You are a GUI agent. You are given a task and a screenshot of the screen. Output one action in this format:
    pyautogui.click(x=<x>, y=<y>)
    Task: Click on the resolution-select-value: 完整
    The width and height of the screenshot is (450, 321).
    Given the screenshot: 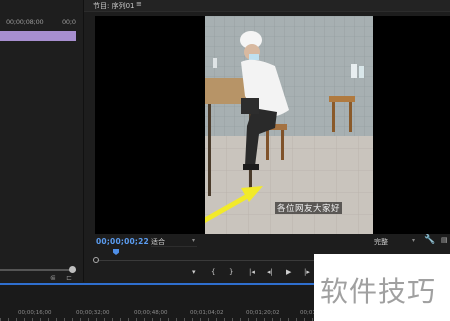 What is the action you would take?
    pyautogui.click(x=381, y=242)
    